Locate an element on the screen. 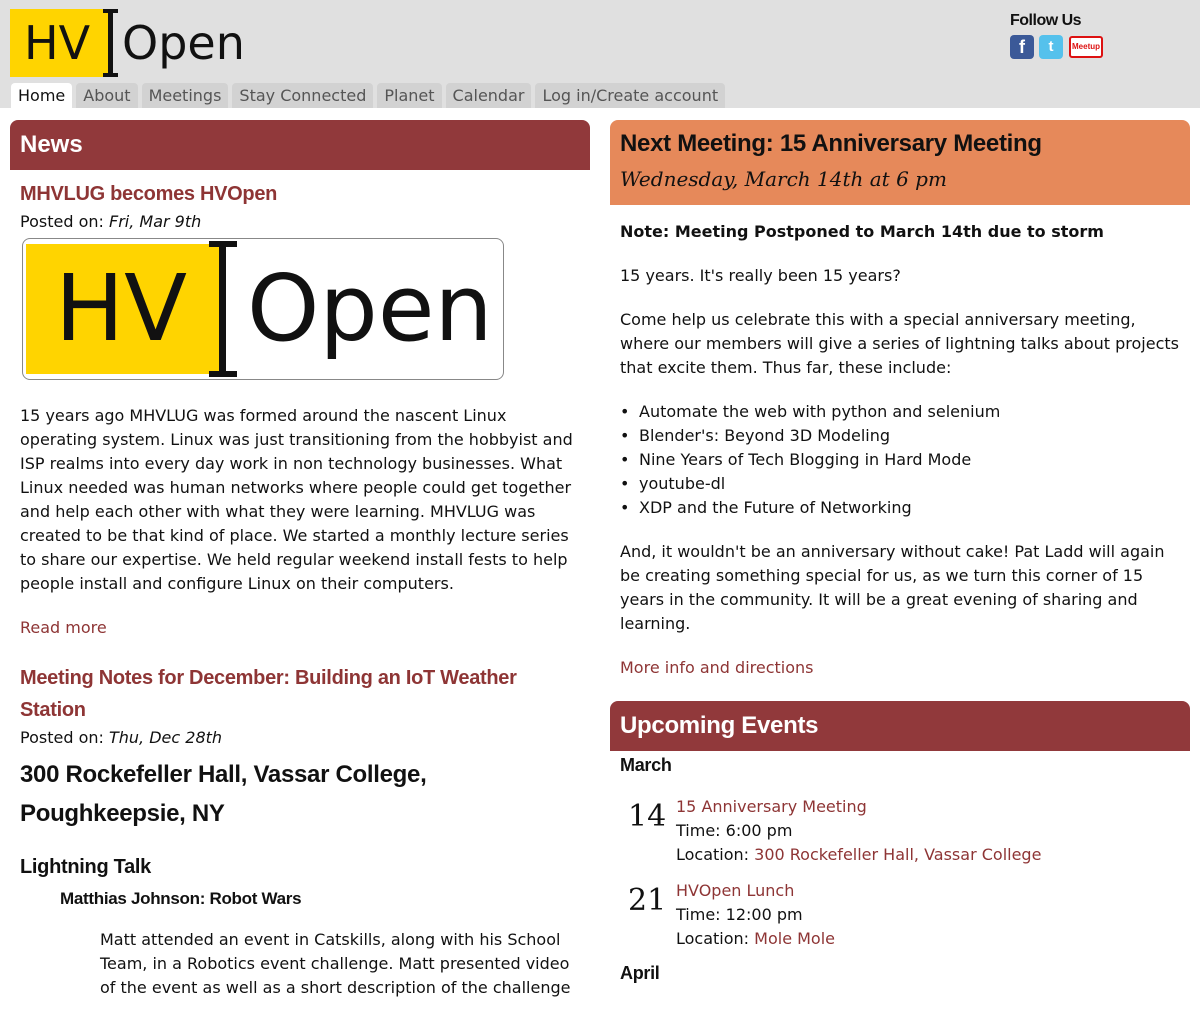 Image resolution: width=1200 pixels, height=1024 pixels. upcoming-events-heading: Upcoming Events is located at coordinates (900, 726).